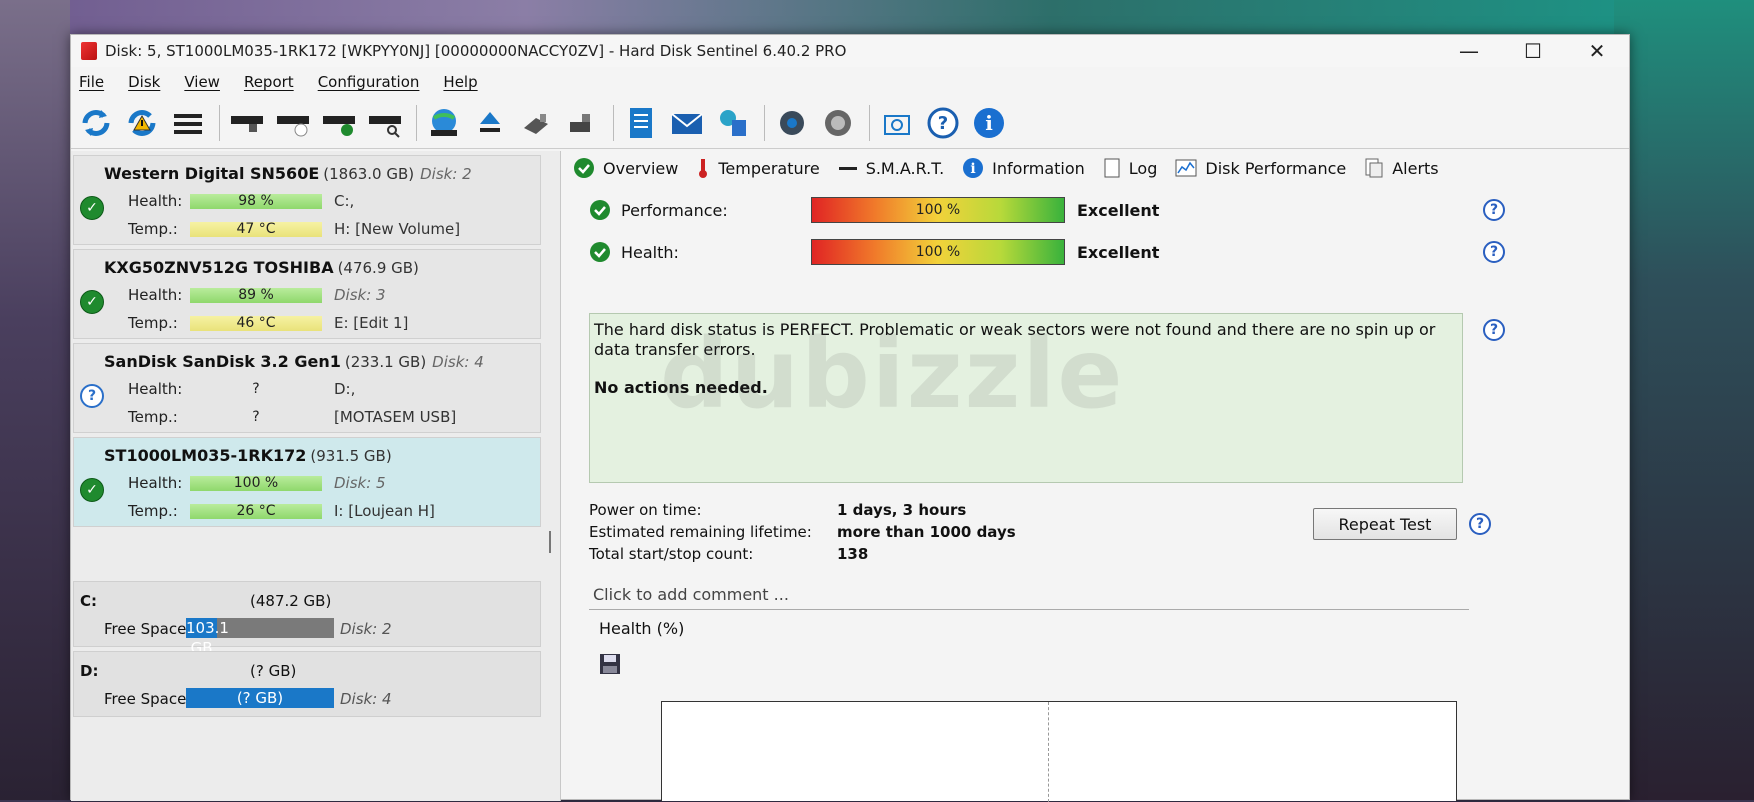 The height and width of the screenshot is (802, 1754). I want to click on disk-search-icon, so click(385, 123).